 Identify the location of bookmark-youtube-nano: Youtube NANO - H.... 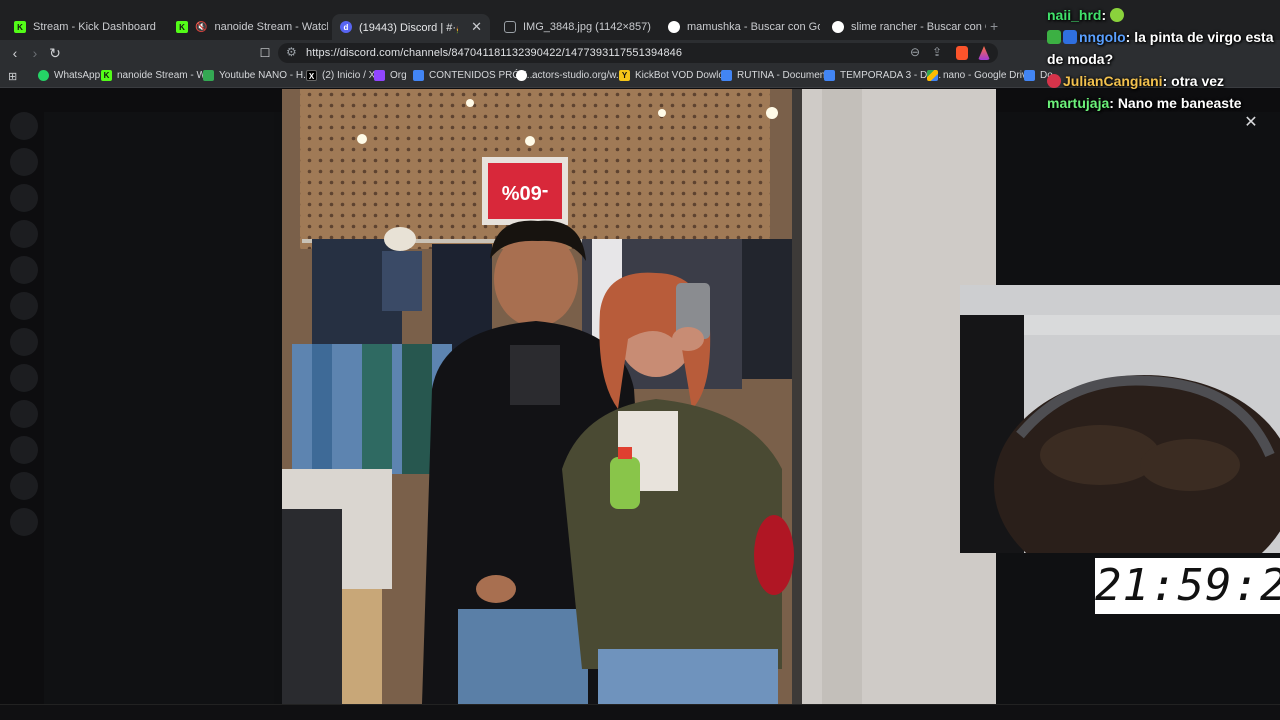
(257, 75).